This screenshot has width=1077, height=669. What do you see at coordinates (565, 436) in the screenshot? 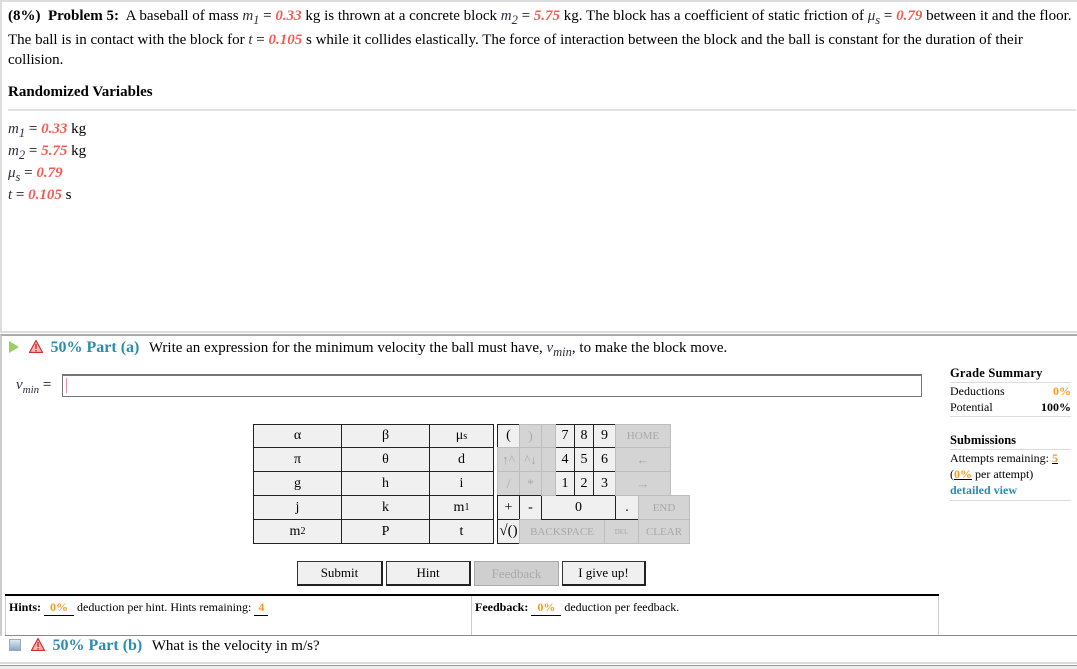
I see `key-7: 7` at bounding box center [565, 436].